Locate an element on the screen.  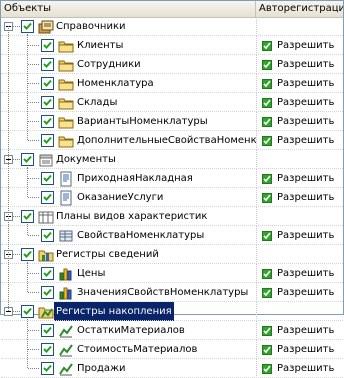
tree-item-row: Номенклатура Разрешить is located at coordinates (172, 83).